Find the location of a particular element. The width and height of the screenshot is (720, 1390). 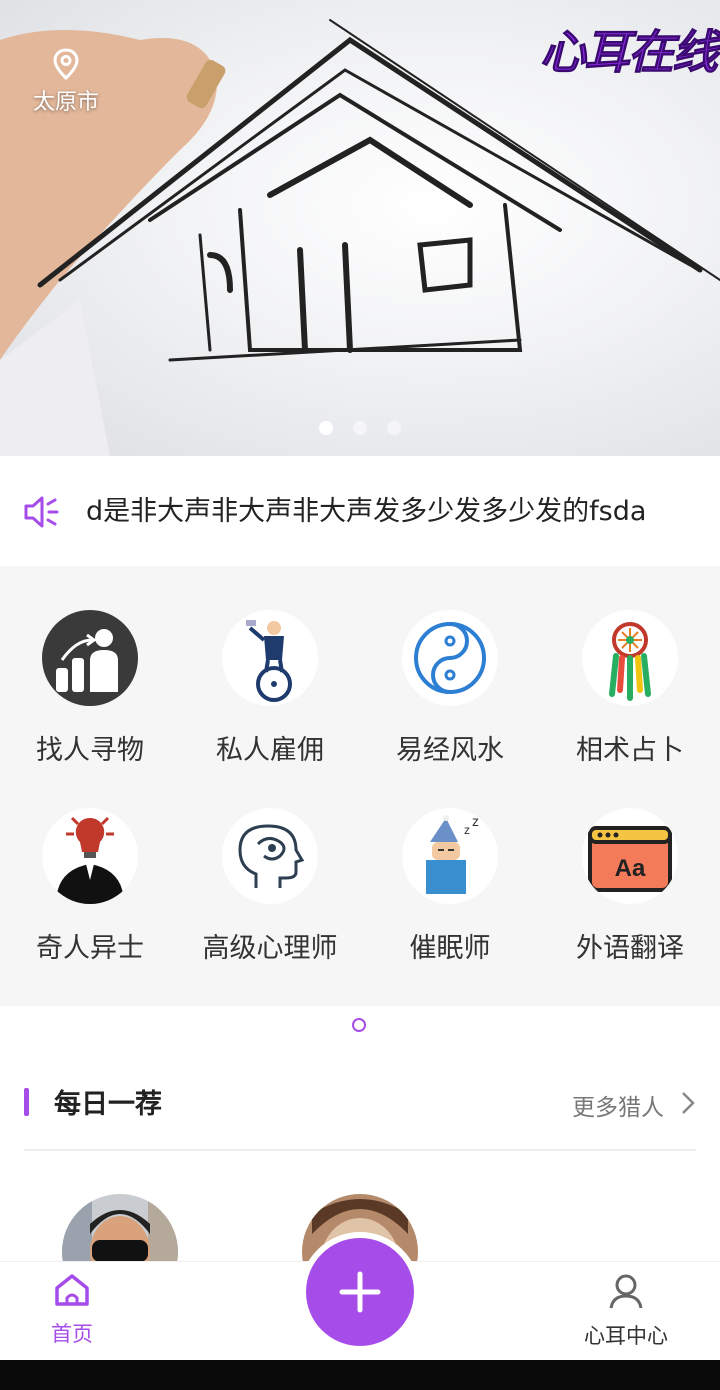

sleeping-person-icon: z z is located at coordinates (450, 856).